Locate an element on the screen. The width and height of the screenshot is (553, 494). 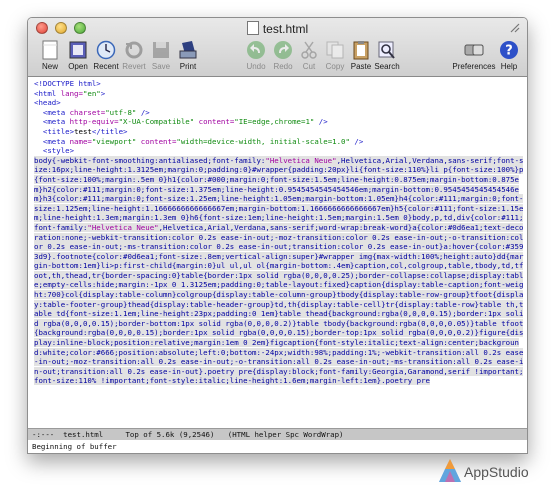
search-label: Search is located at coordinates (387, 66).